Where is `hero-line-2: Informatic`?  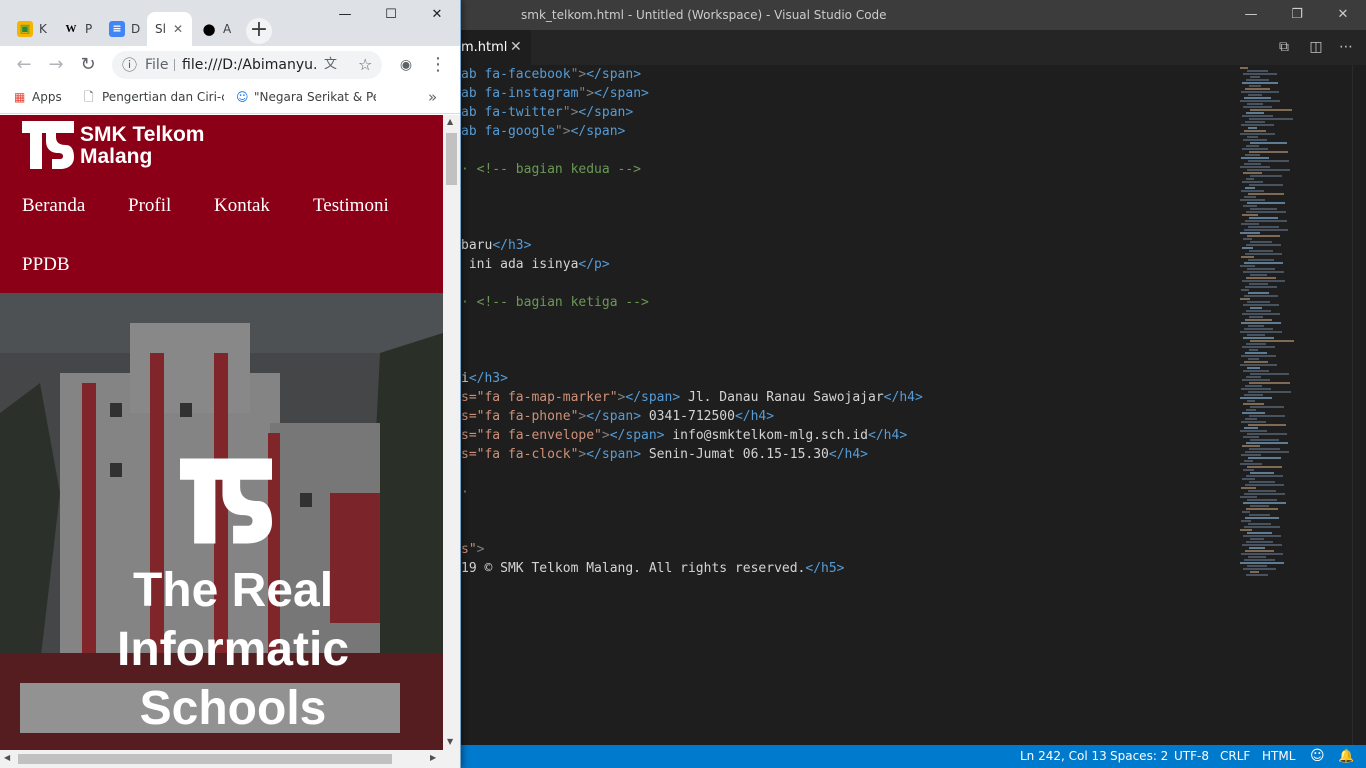
hero-line-2: Informatic is located at coordinates (233, 649).